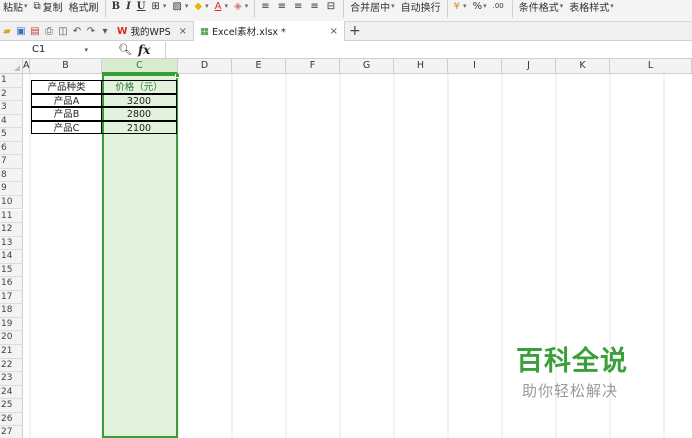  I want to click on table-style-button: 表格样式, so click(591, 7).